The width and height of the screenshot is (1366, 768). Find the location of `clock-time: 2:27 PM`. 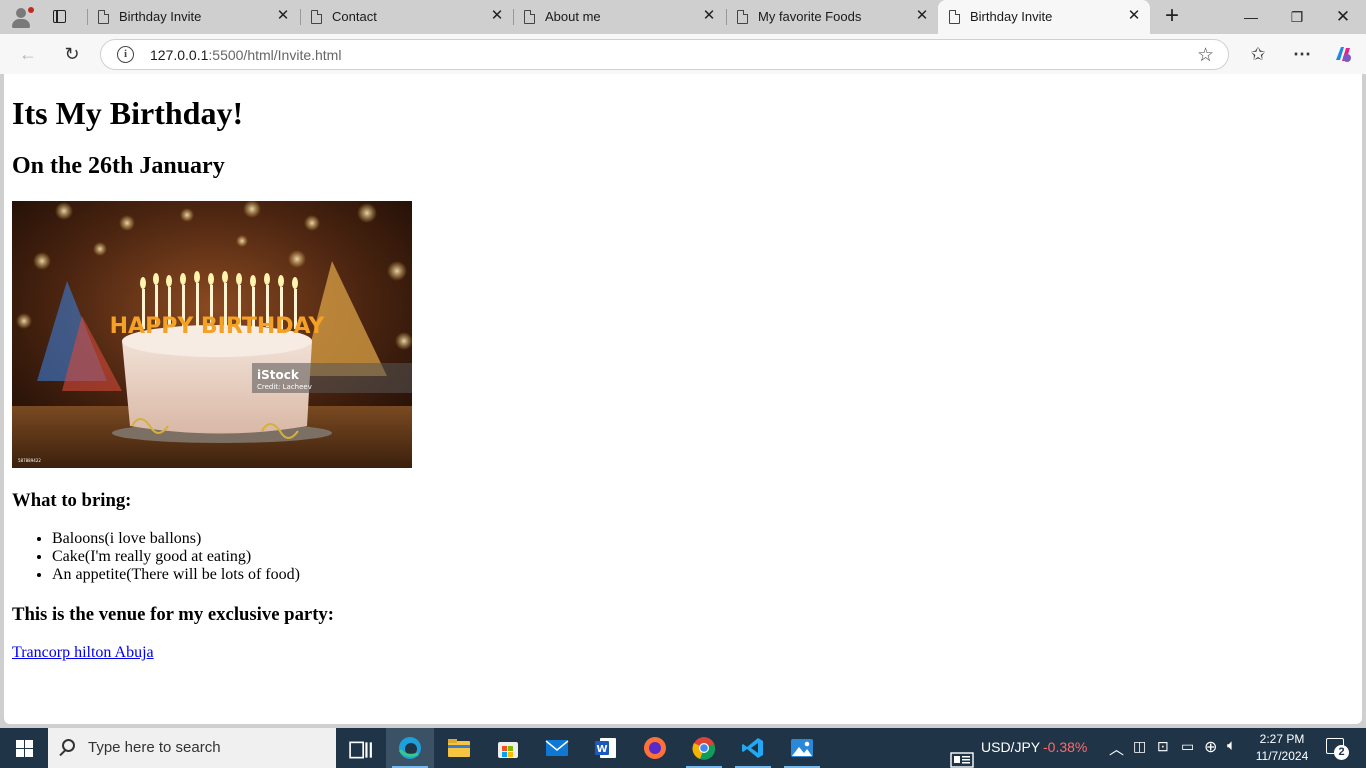

clock-time: 2:27 PM is located at coordinates (1282, 739).